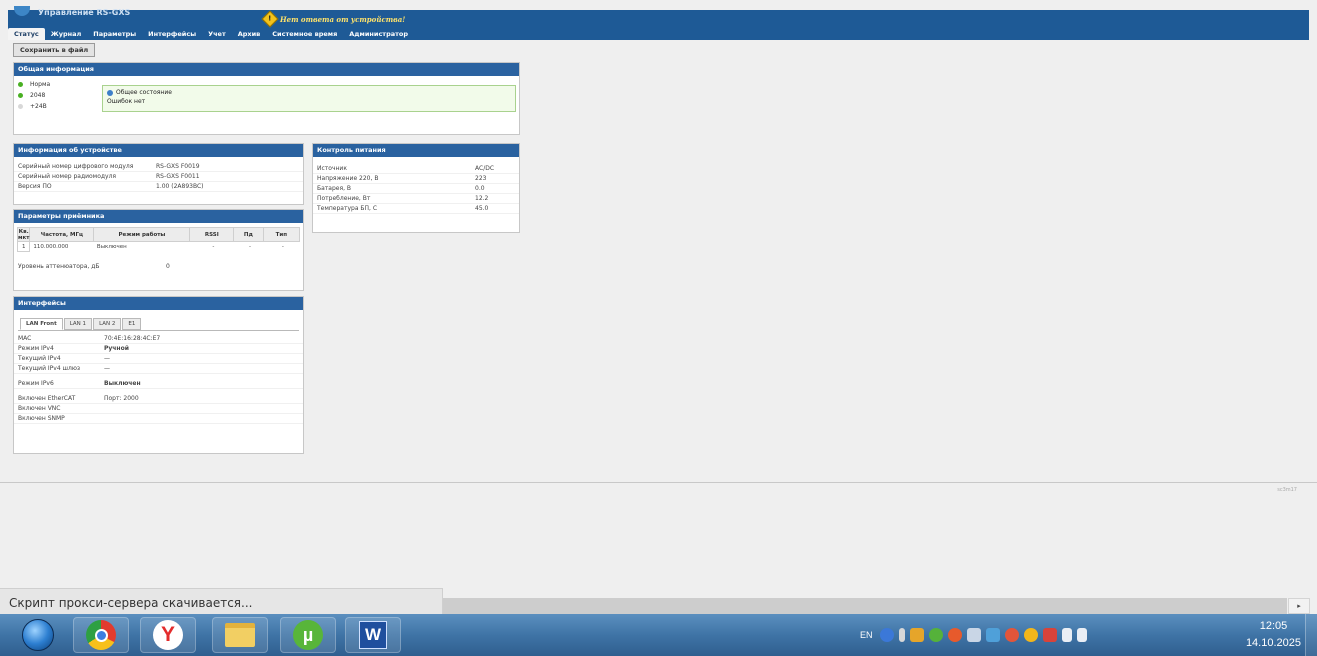 This screenshot has width=1317, height=656. I want to click on taskbar-word: W, so click(373, 635).